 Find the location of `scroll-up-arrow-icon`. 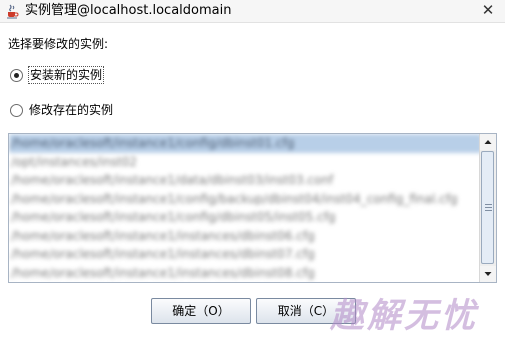

scroll-up-arrow-icon is located at coordinates (488, 142).